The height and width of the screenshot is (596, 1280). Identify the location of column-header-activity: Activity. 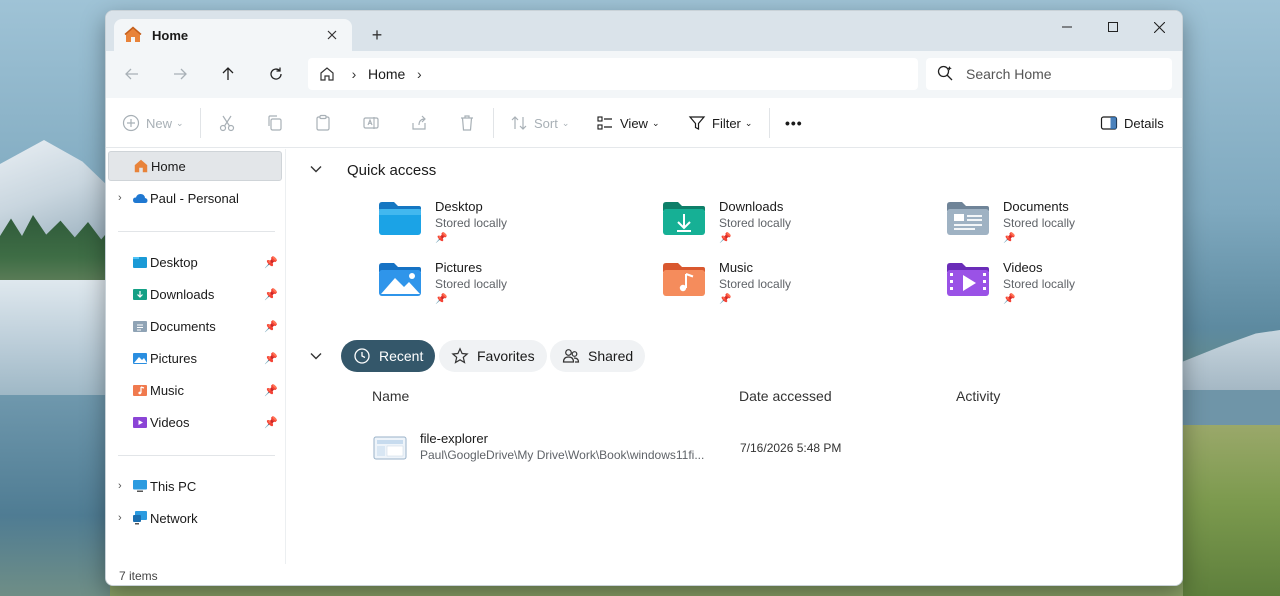
(978, 396).